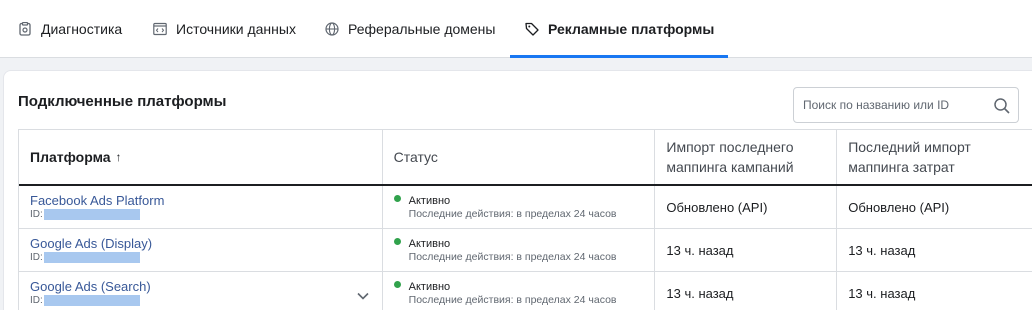  Describe the element at coordinates (631, 29) in the screenshot. I see `tab-label: Рекламные платформы` at that location.